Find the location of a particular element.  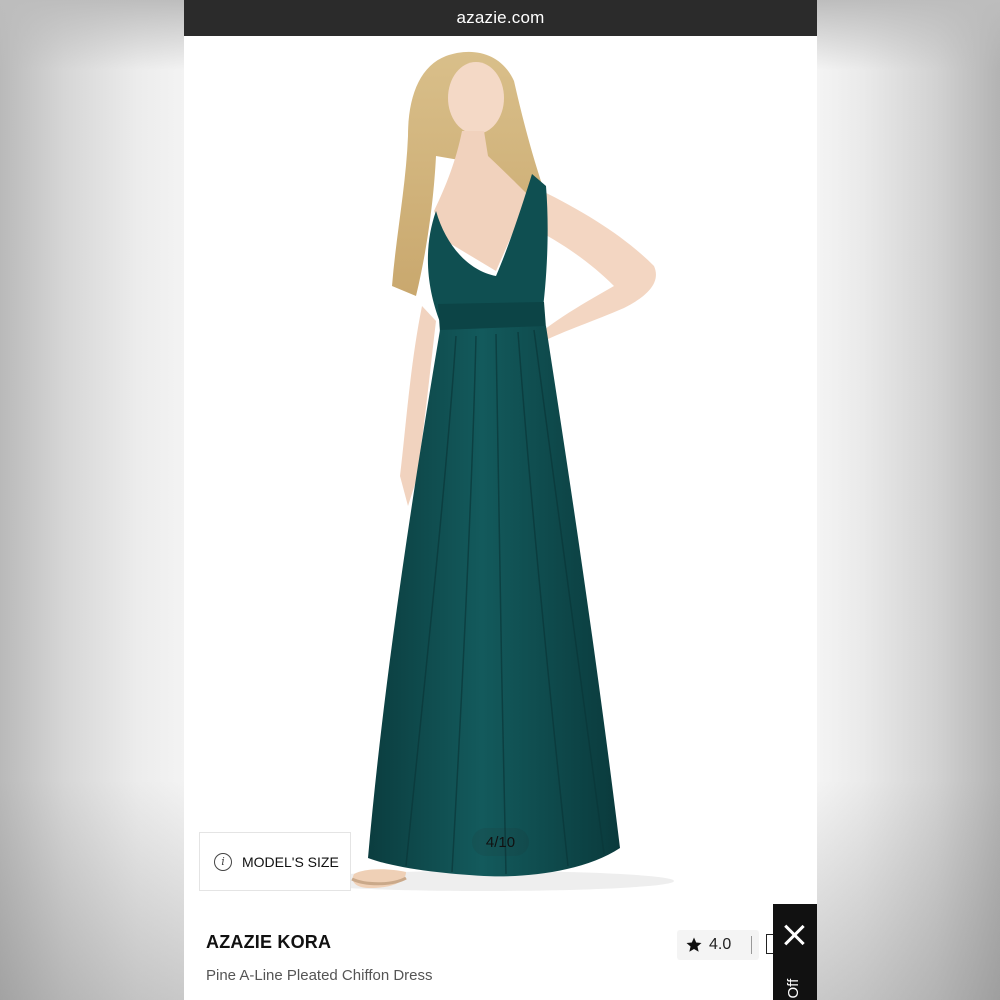

image-counter: 4/10 is located at coordinates (500, 842).